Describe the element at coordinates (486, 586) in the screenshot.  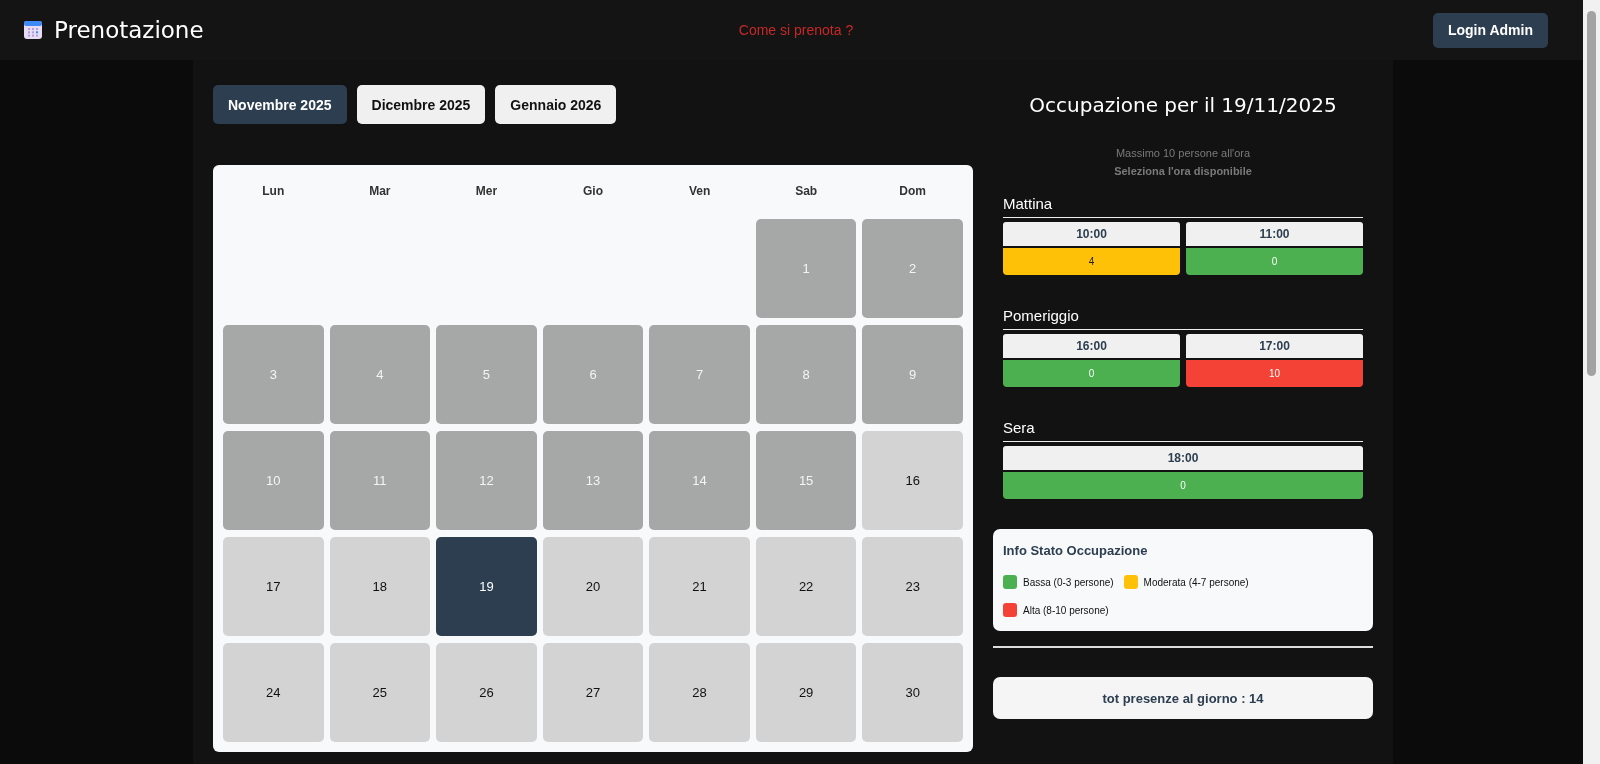
I see `calendar-day: 19` at that location.